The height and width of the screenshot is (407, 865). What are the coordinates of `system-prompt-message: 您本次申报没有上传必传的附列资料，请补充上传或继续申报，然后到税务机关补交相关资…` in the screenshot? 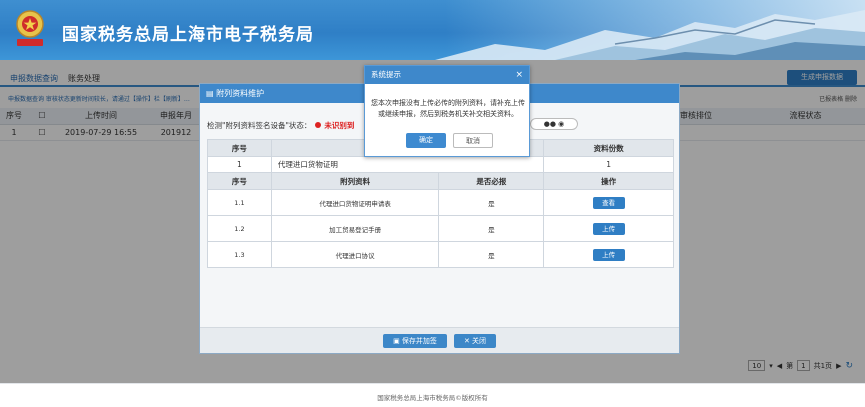 It's located at (448, 108).